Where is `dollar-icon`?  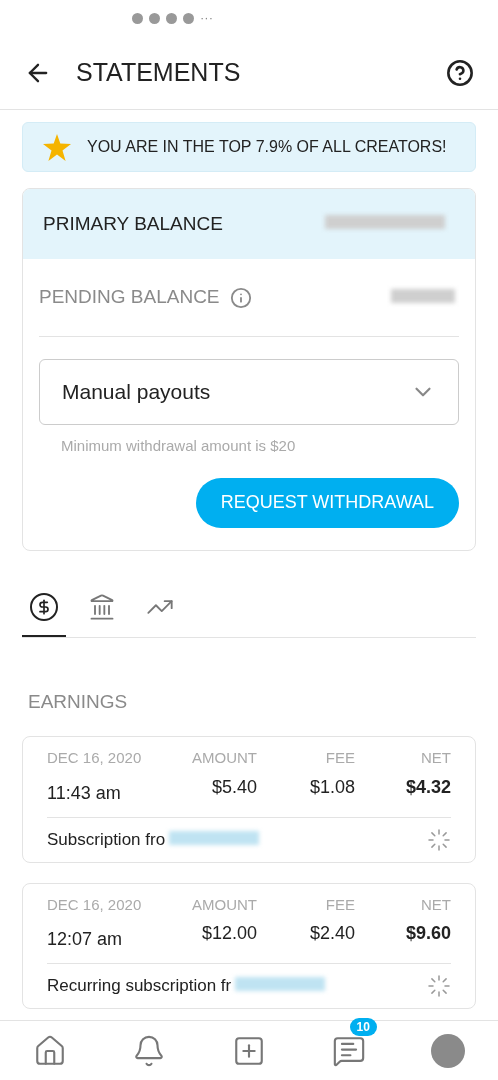
dollar-icon is located at coordinates (44, 606).